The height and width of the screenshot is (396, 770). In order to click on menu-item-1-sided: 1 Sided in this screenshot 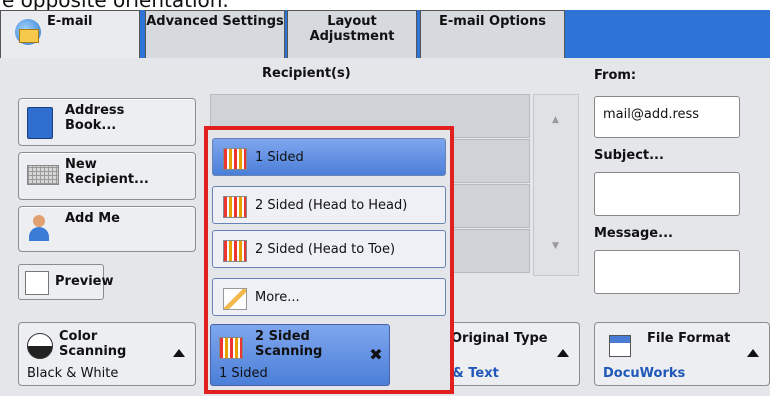, I will do `click(329, 157)`.